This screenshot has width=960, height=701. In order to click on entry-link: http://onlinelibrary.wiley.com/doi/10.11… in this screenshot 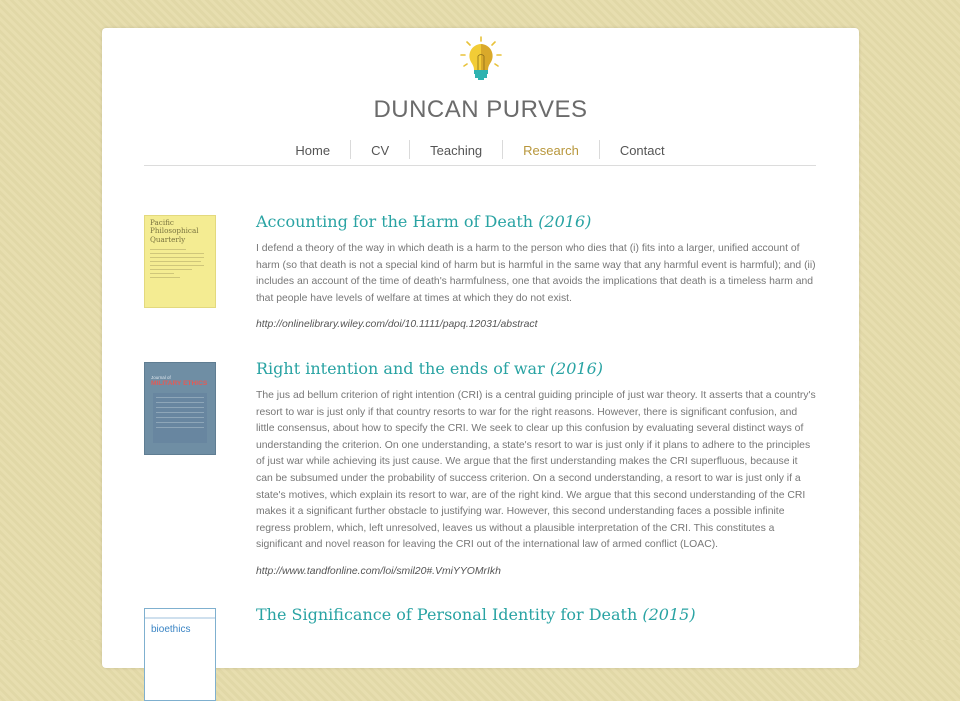, I will do `click(536, 324)`.